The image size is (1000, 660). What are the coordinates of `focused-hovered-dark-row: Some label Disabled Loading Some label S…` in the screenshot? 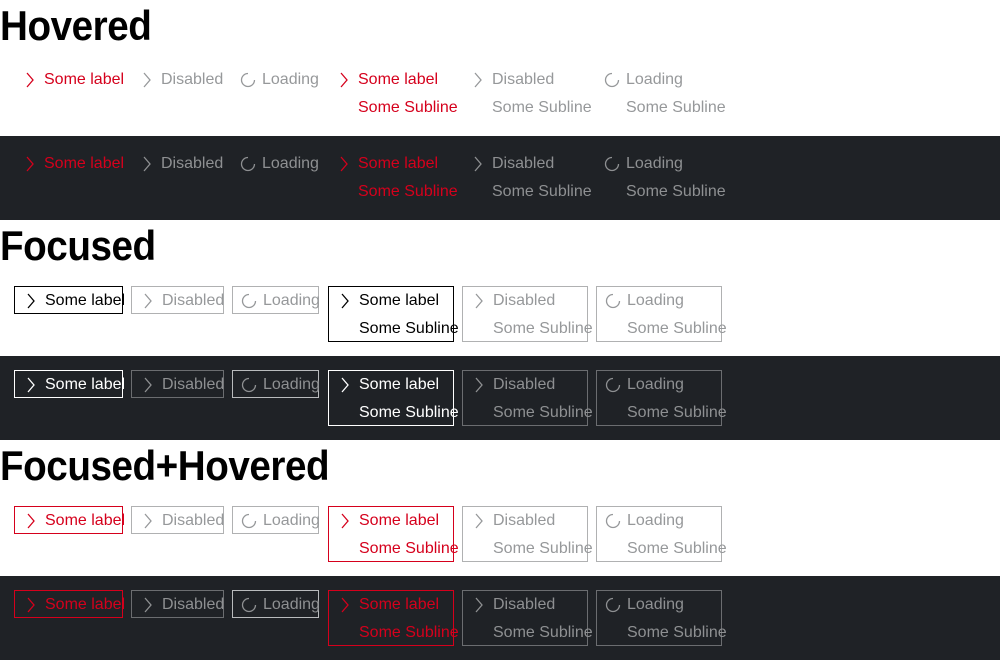 It's located at (500, 618).